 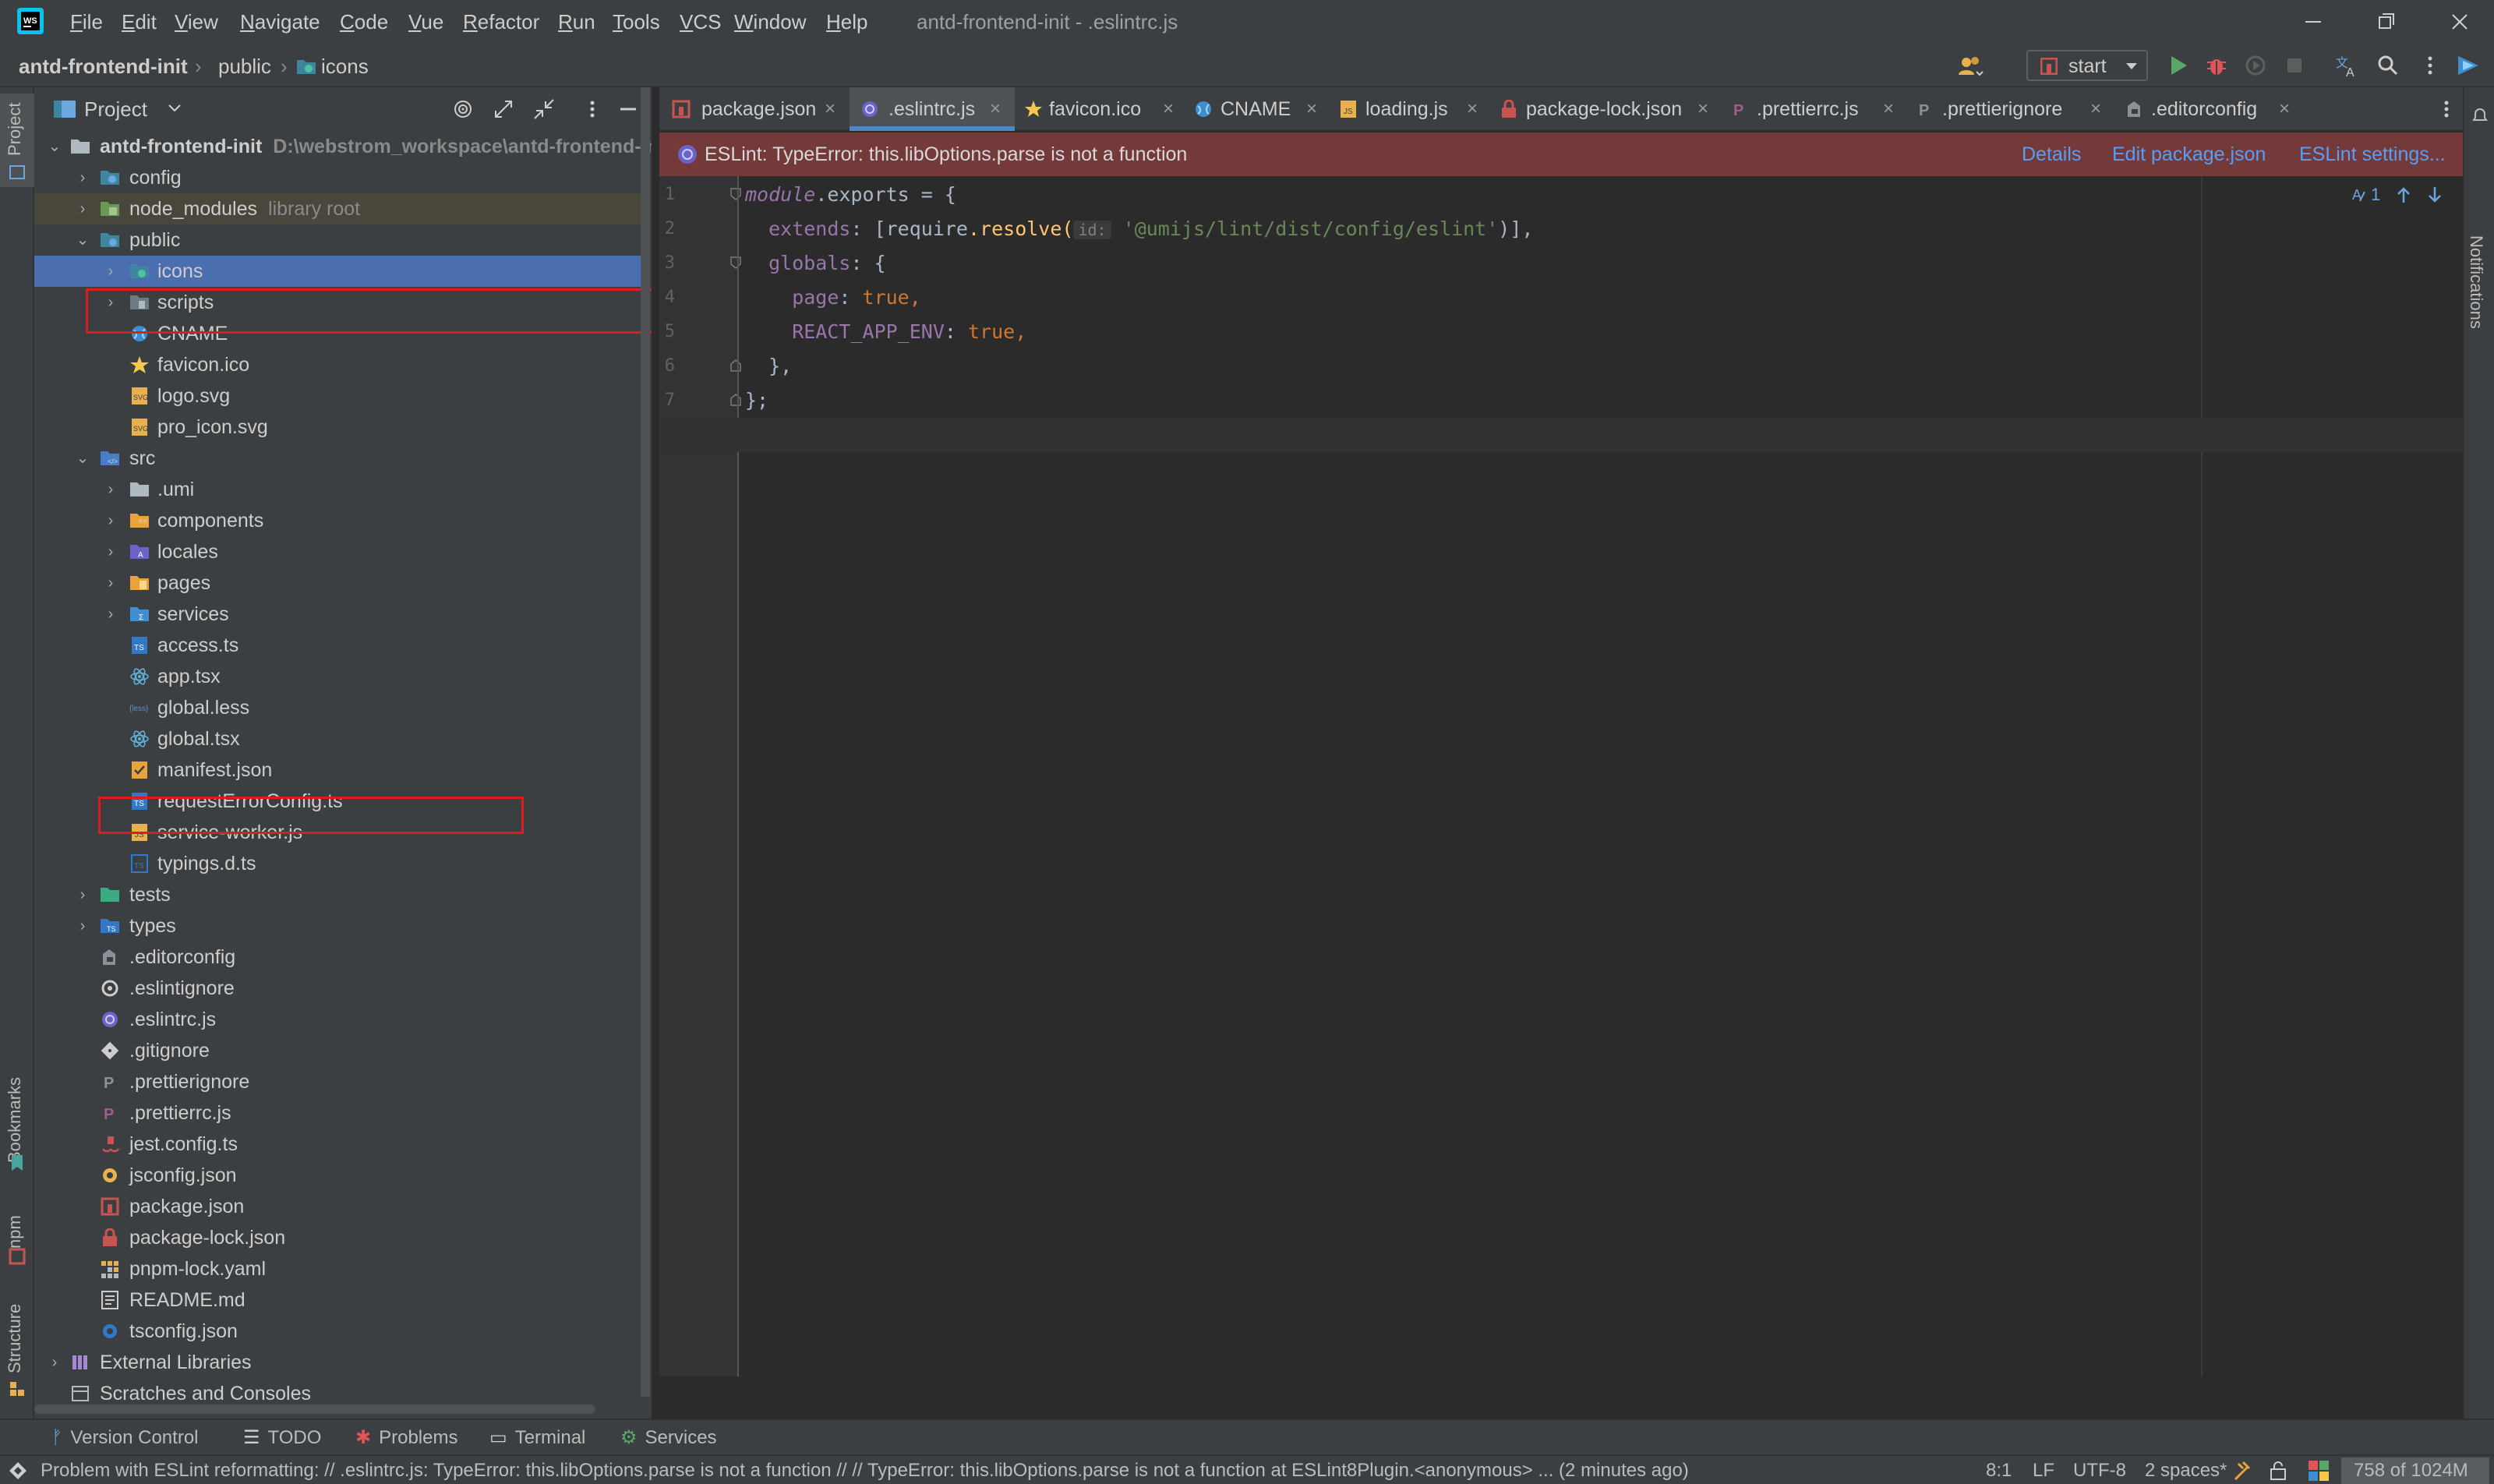 I want to click on tree-row-external-libraries: › External Libraries, so click(x=342, y=1362).